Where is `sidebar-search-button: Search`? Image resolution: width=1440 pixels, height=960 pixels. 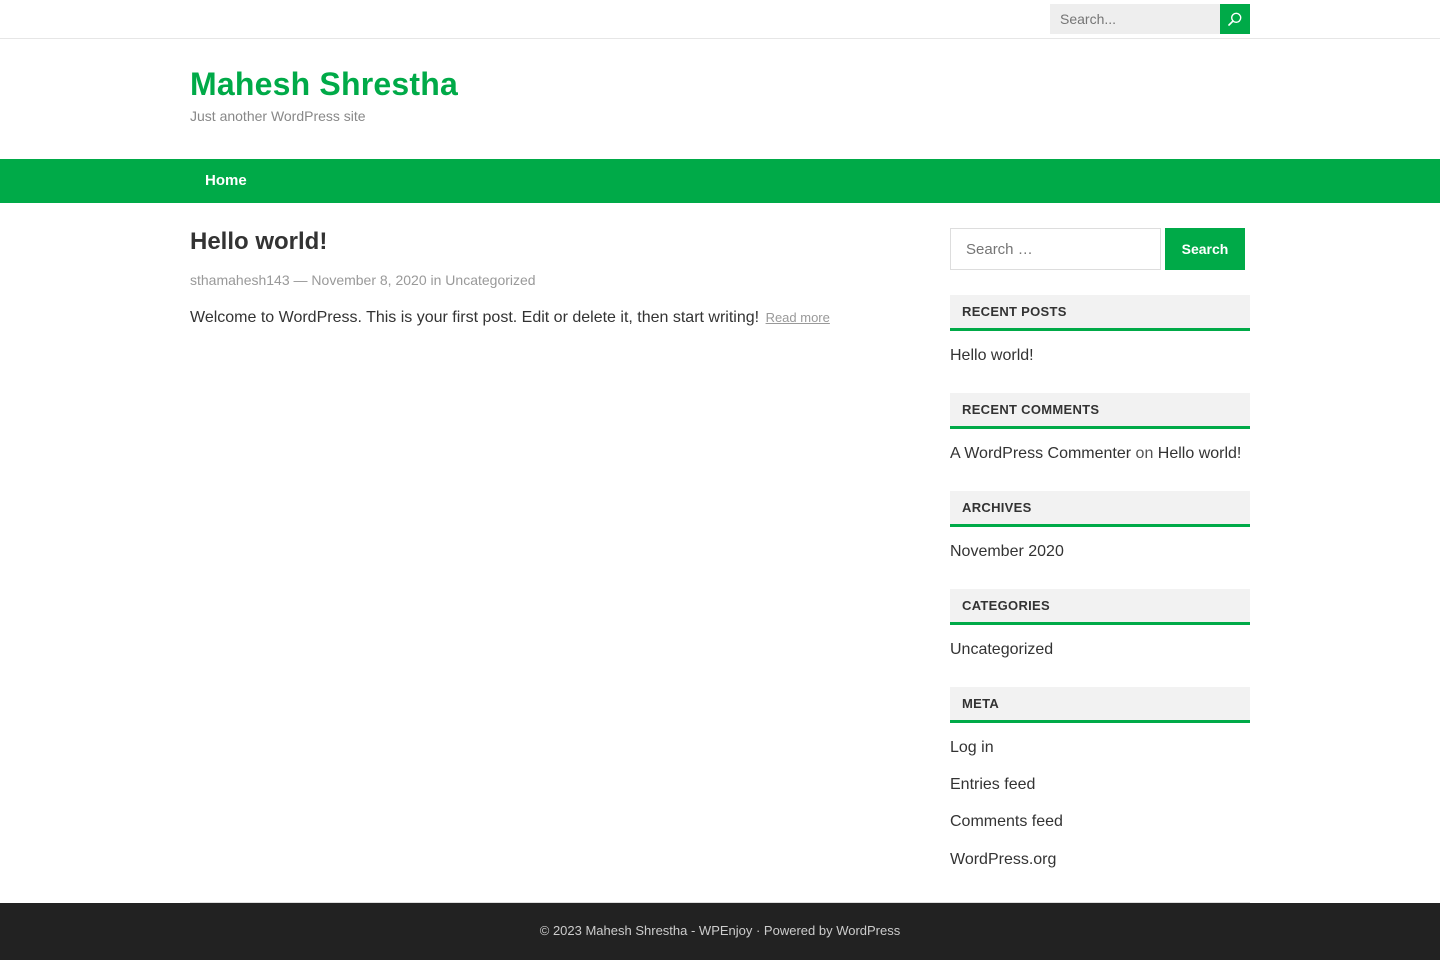
sidebar-search-button: Search is located at coordinates (1205, 249).